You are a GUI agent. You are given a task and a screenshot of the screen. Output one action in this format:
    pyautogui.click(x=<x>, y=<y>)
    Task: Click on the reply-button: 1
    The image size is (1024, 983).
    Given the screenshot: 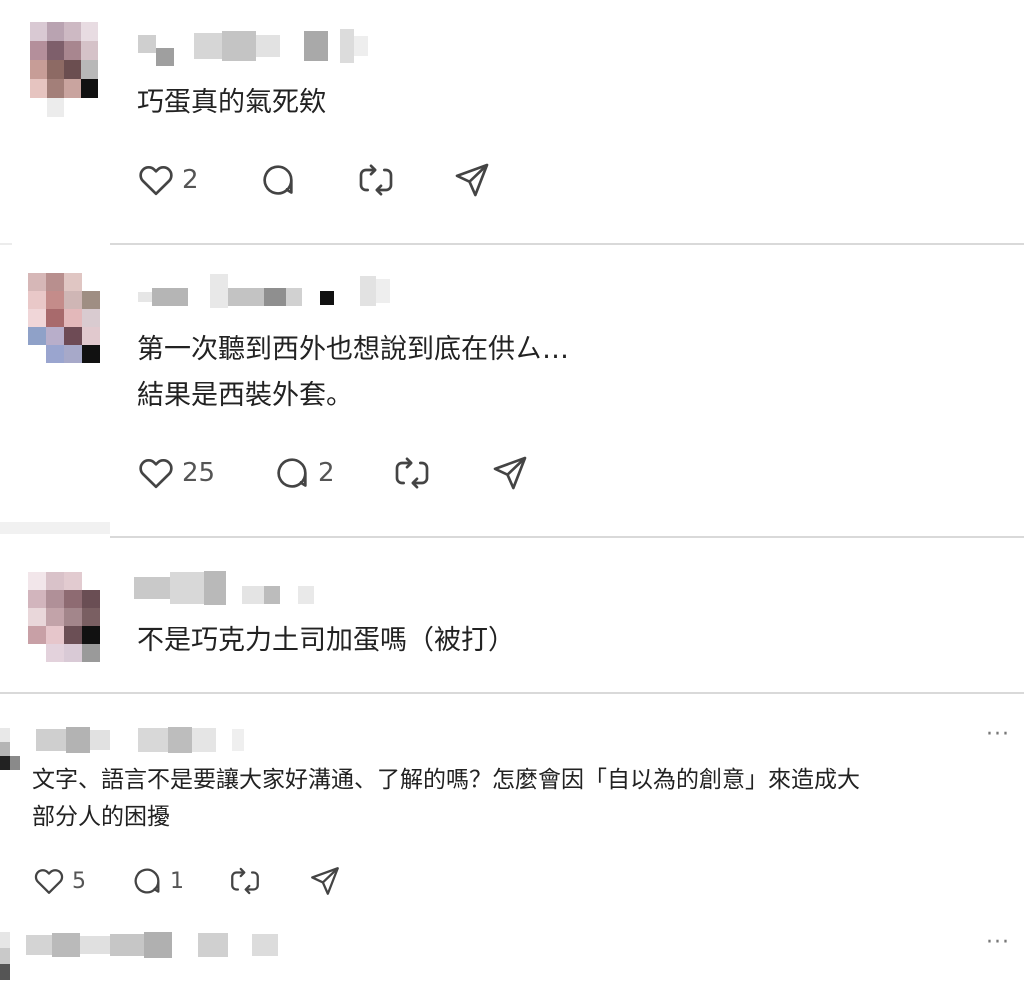 What is the action you would take?
    pyautogui.click(x=179, y=881)
    